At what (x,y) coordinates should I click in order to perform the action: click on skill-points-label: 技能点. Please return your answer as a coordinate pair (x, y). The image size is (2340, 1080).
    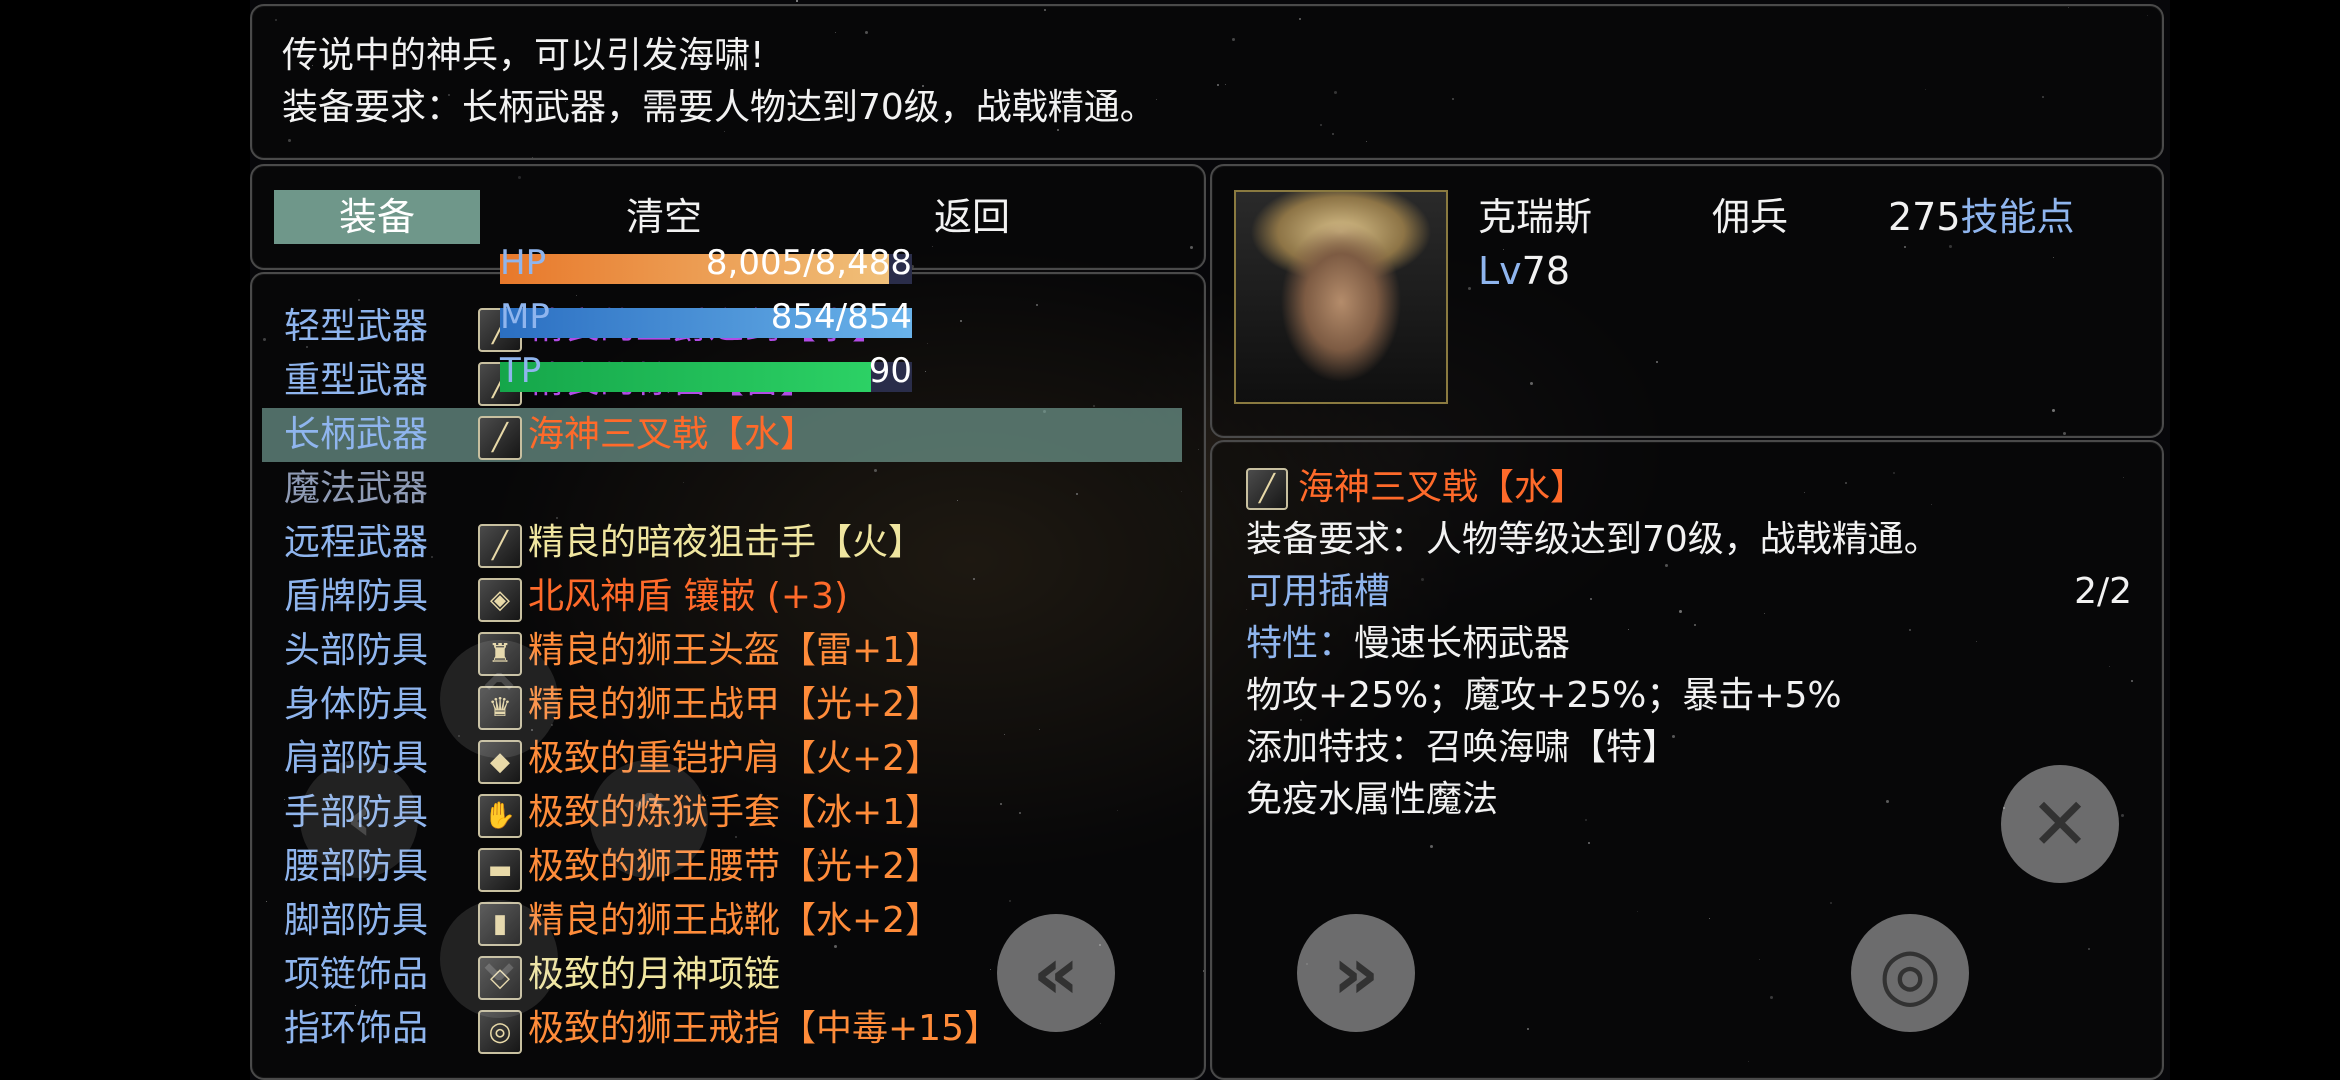
    Looking at the image, I should click on (2017, 217).